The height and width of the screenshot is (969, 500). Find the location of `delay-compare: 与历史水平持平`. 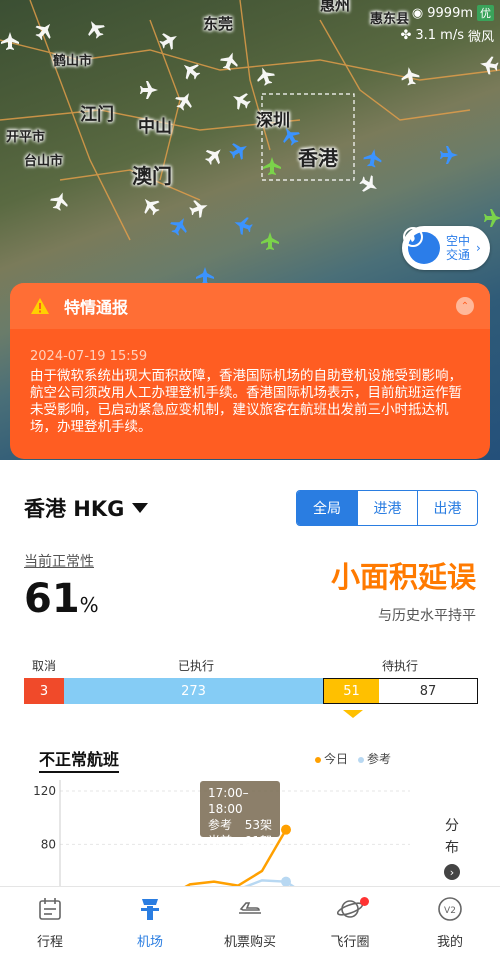

delay-compare: 与历史水平持平 is located at coordinates (427, 616).